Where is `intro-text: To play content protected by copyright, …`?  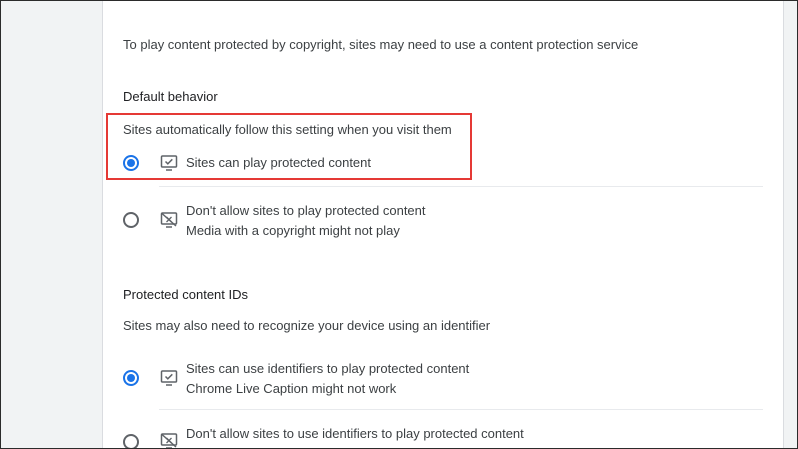 intro-text: To play content protected by copyright, … is located at coordinates (381, 44).